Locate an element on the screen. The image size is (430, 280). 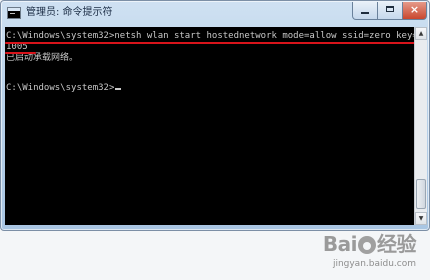
close-icon: × is located at coordinates (414, 9).